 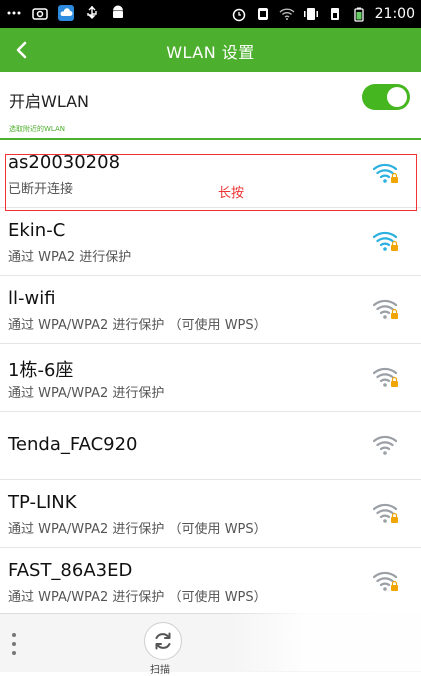 I want to click on wifi-open-icon, so click(x=385, y=445).